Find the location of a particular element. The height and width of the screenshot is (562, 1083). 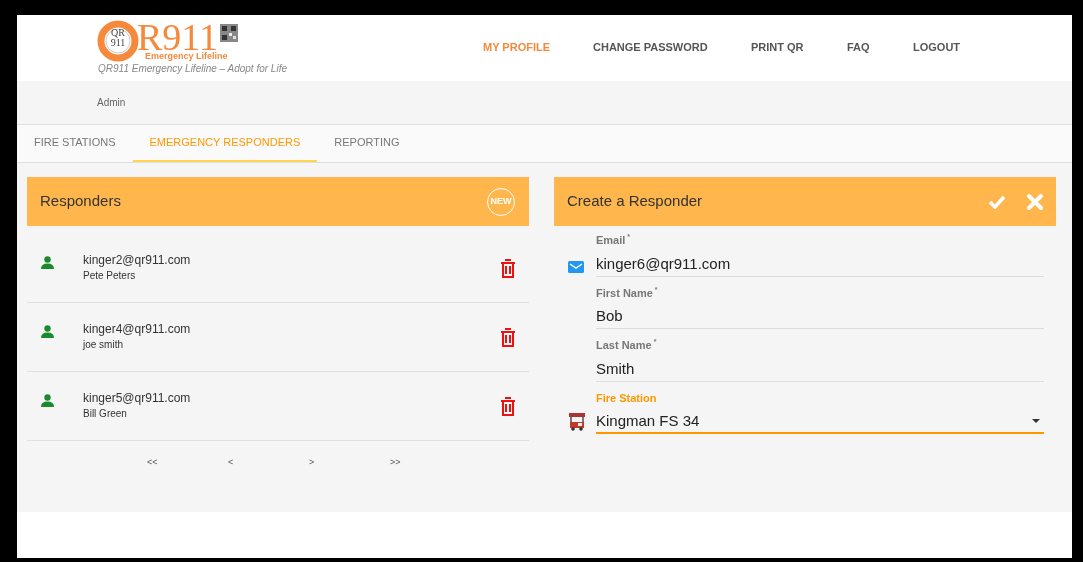

qr-code-icon is located at coordinates (228, 33).